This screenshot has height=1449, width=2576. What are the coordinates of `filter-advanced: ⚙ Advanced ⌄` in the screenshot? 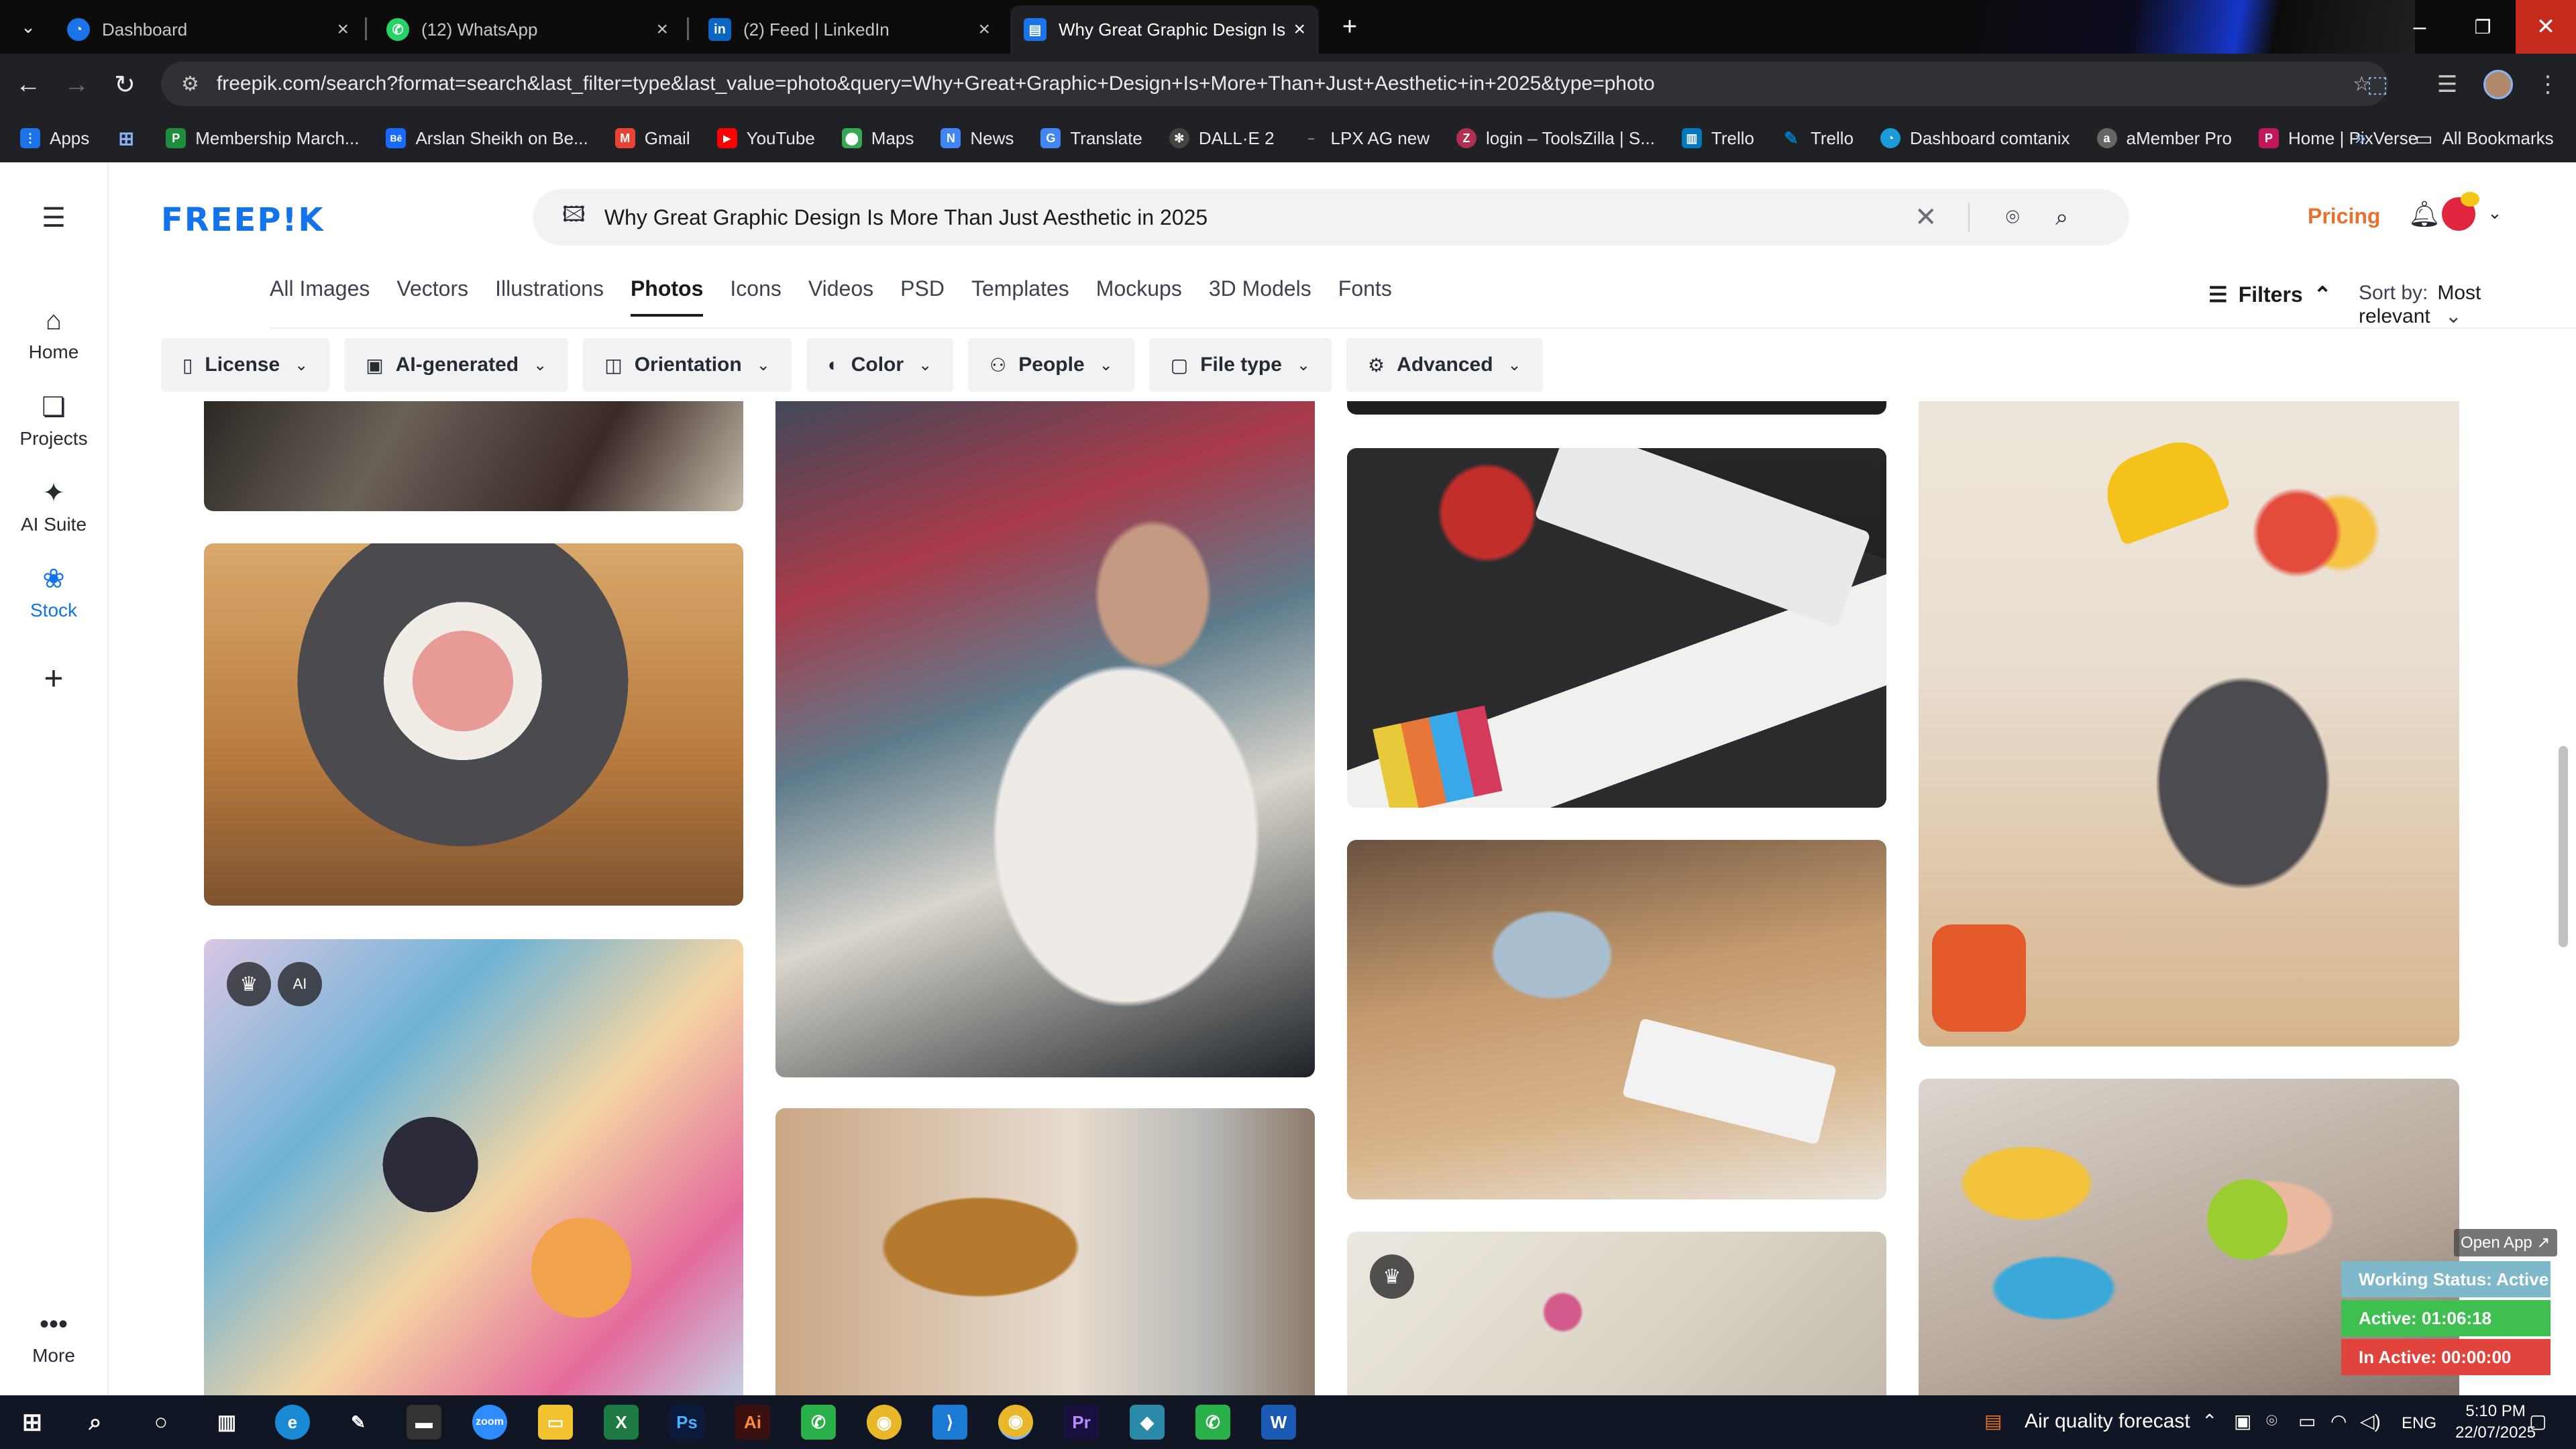 It's located at (1444, 365).